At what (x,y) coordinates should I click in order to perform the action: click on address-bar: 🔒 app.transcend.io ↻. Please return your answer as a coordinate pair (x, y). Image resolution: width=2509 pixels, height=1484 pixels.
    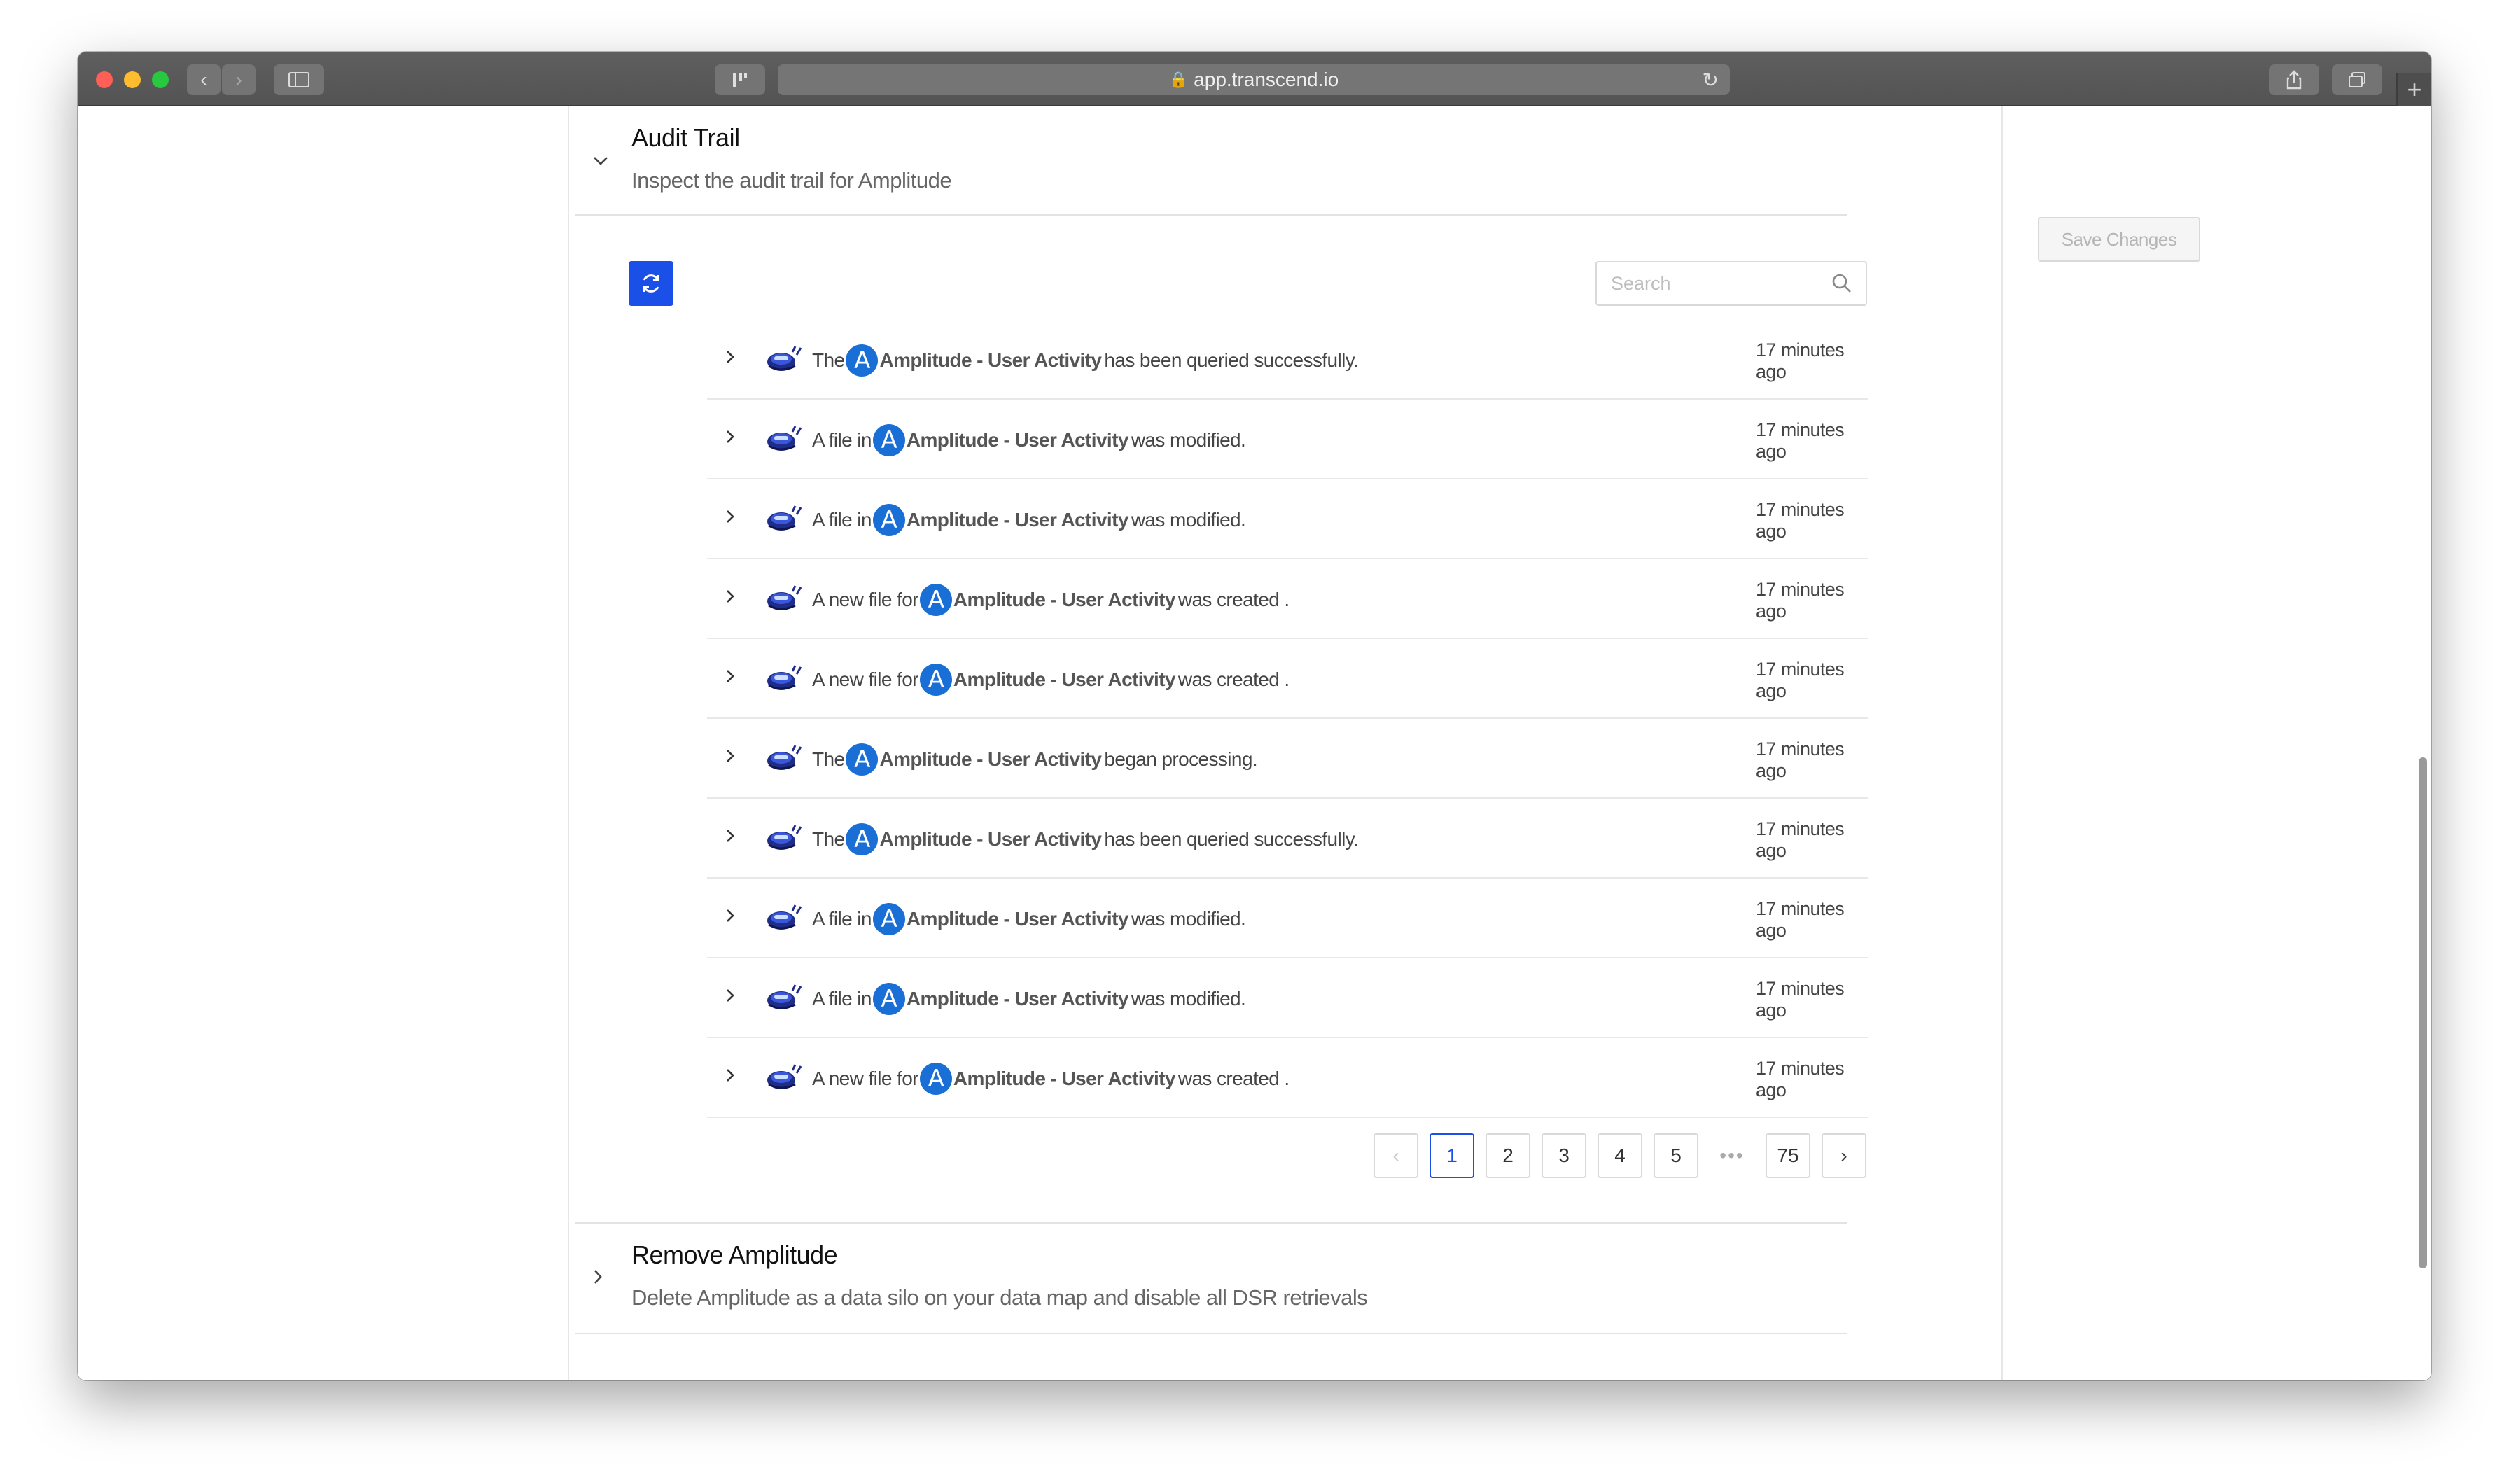
    Looking at the image, I should click on (1254, 79).